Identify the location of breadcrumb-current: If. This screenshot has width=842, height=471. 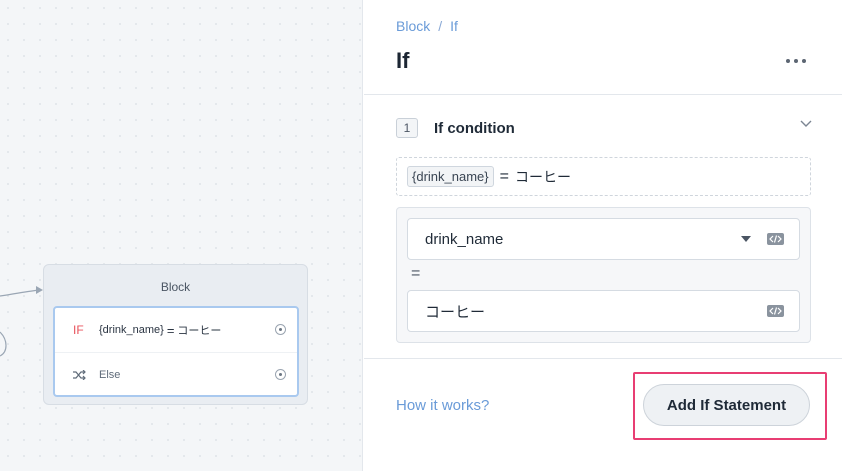
(454, 26).